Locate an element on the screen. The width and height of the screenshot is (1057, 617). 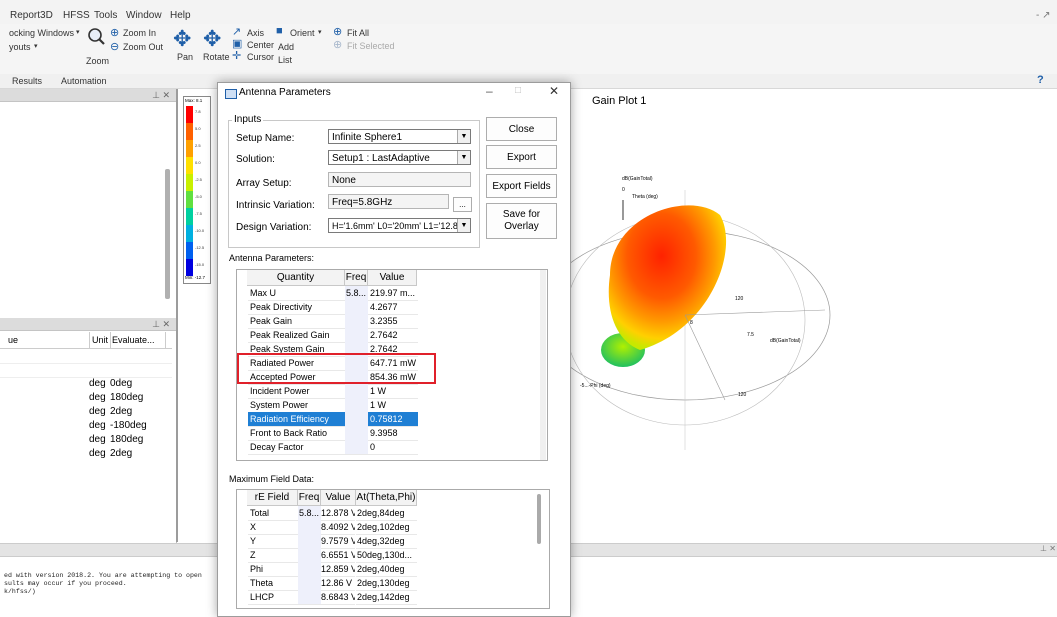
field-name-cell: X is located at coordinates (273, 527).